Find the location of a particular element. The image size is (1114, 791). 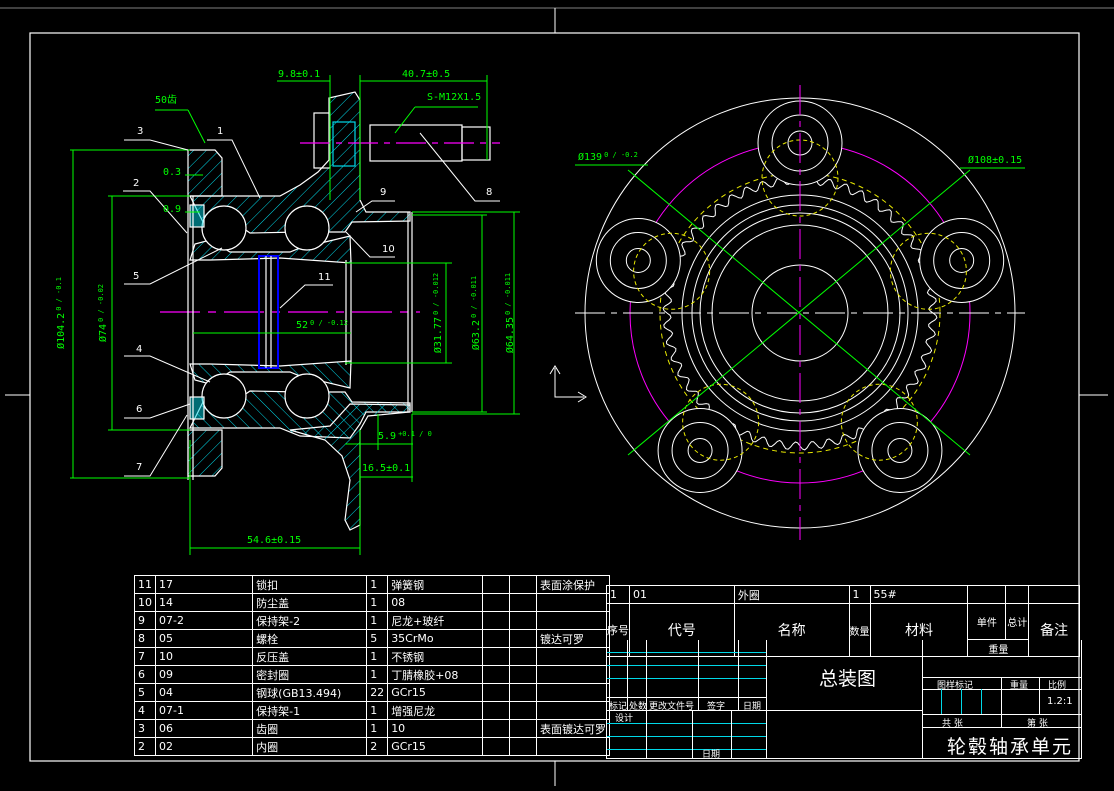

balloon-number: 6 is located at coordinates (139, 409).